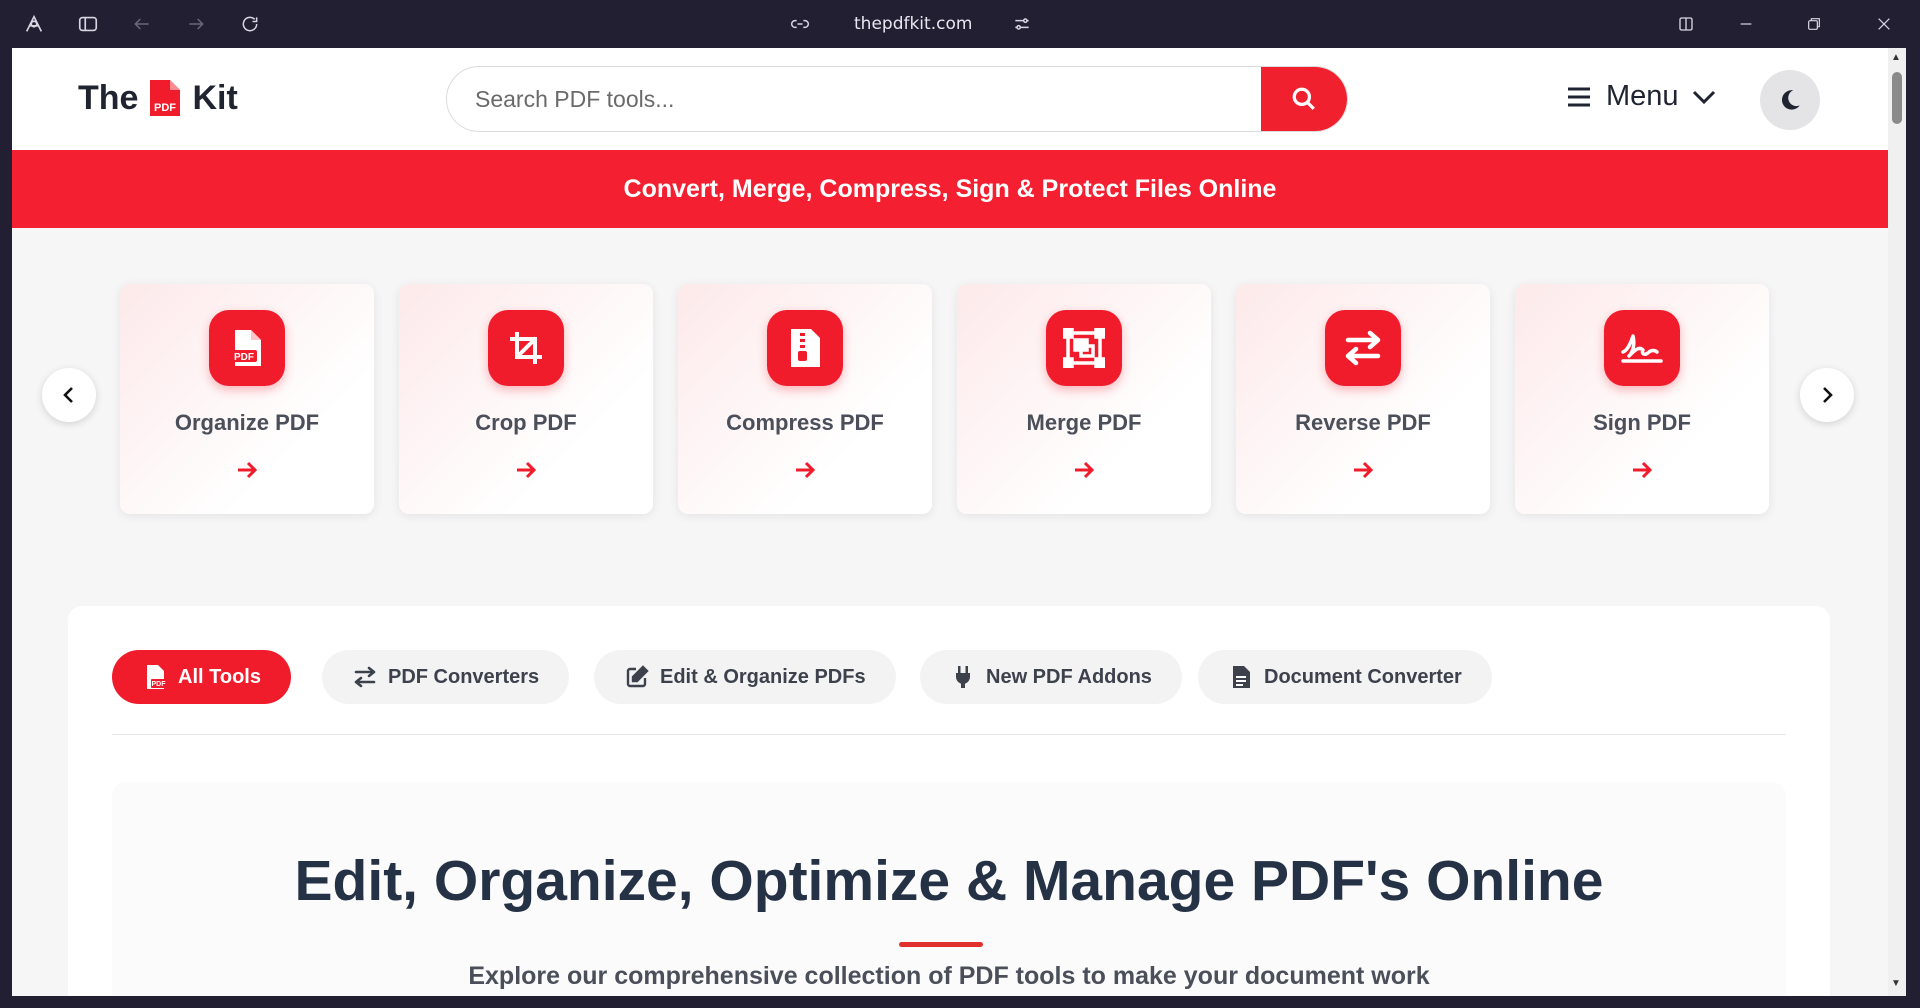 The height and width of the screenshot is (1008, 1920). I want to click on tool-card-title: Sign PDF, so click(1642, 422).